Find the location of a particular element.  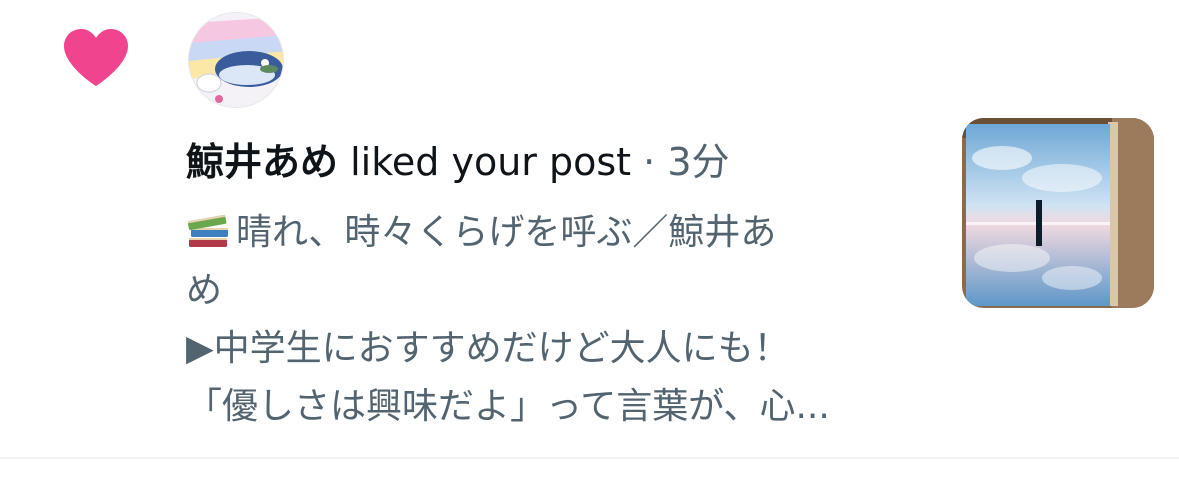

avatar-illustration is located at coordinates (236, 60).